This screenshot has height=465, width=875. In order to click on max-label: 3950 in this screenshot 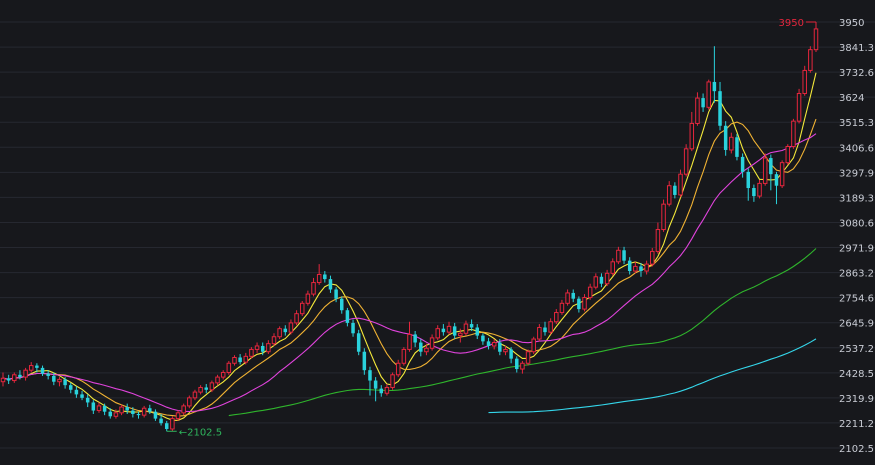, I will do `click(791, 23)`.